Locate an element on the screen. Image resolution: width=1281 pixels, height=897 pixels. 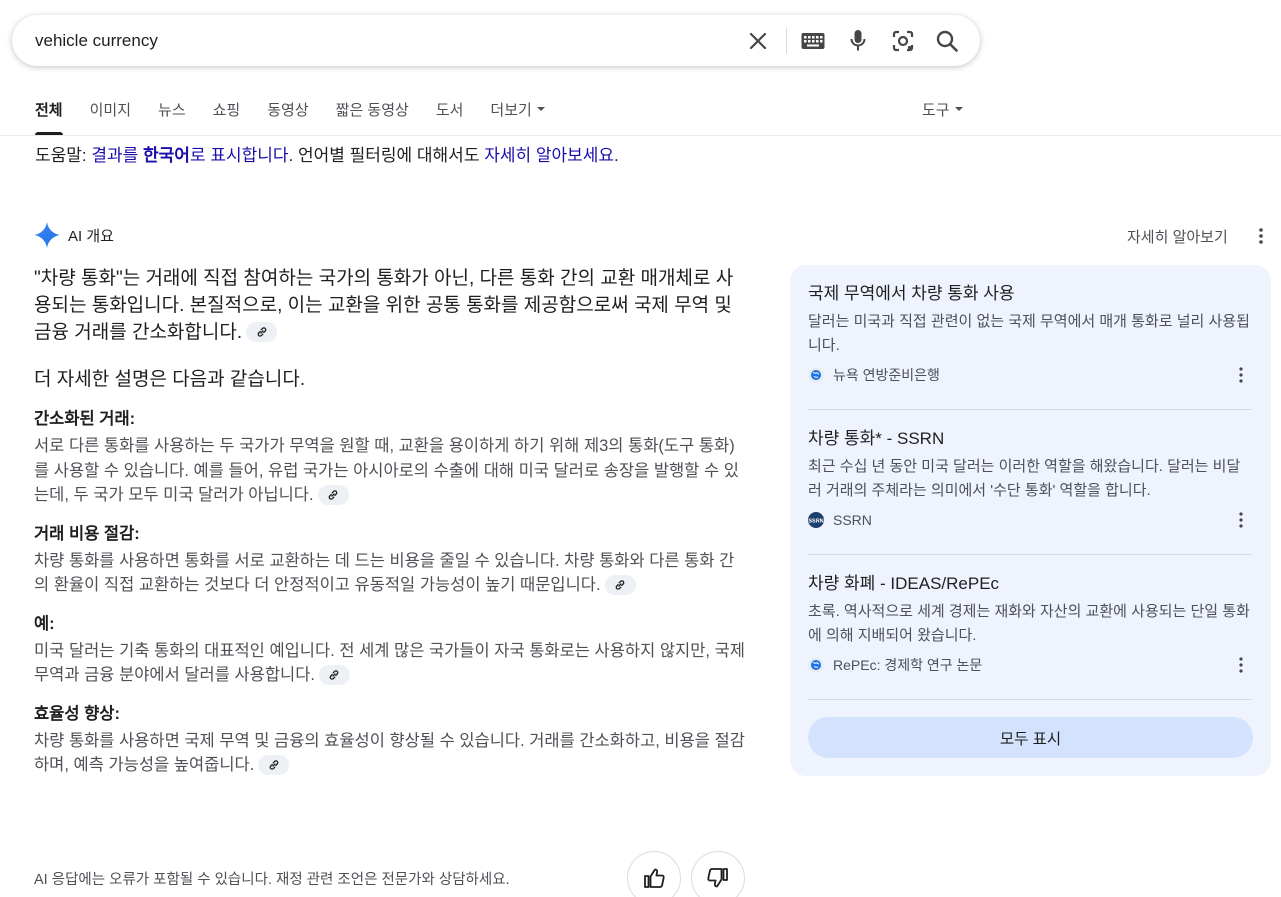
tab-all: 전체 is located at coordinates (49, 117).